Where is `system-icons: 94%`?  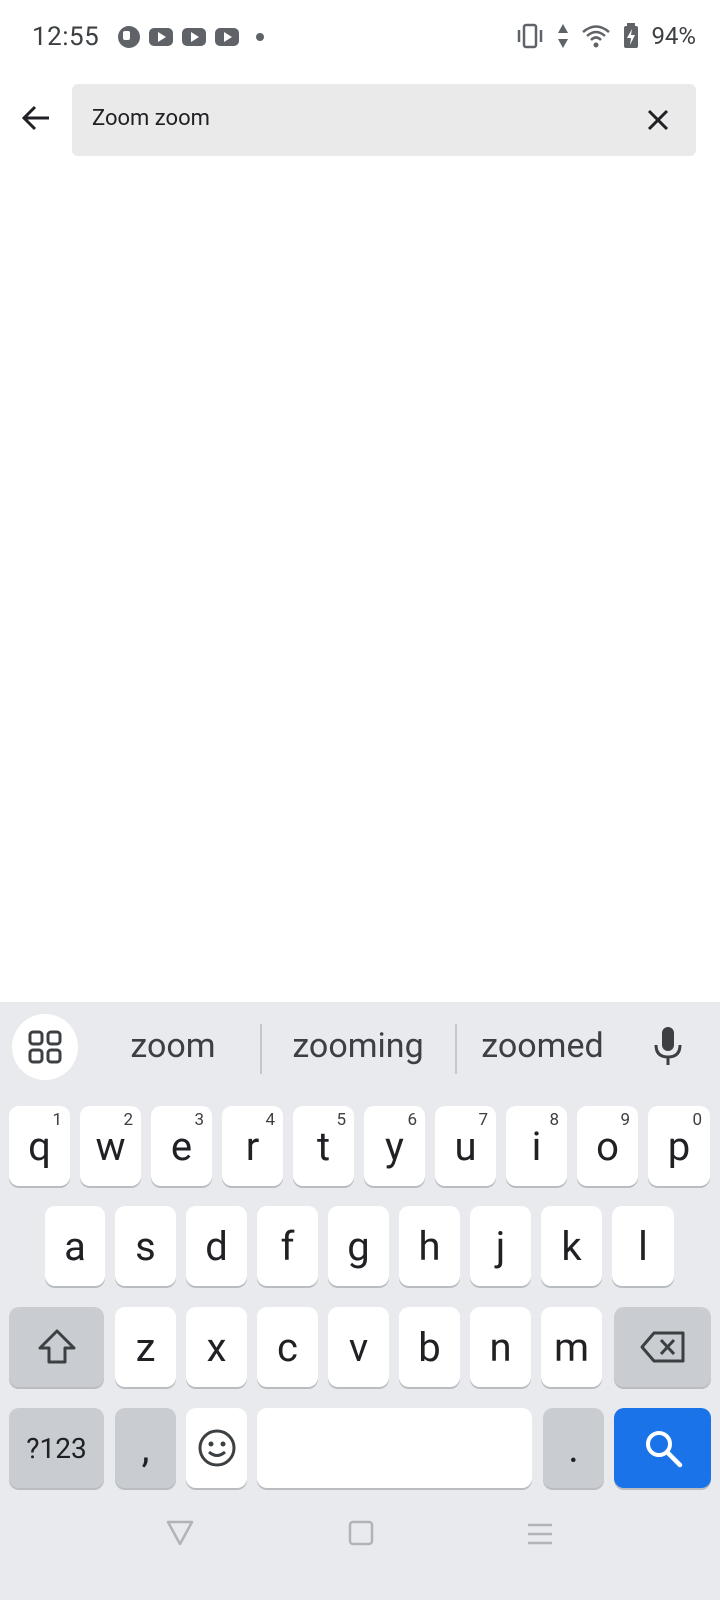
system-icons: 94% is located at coordinates (605, 36).